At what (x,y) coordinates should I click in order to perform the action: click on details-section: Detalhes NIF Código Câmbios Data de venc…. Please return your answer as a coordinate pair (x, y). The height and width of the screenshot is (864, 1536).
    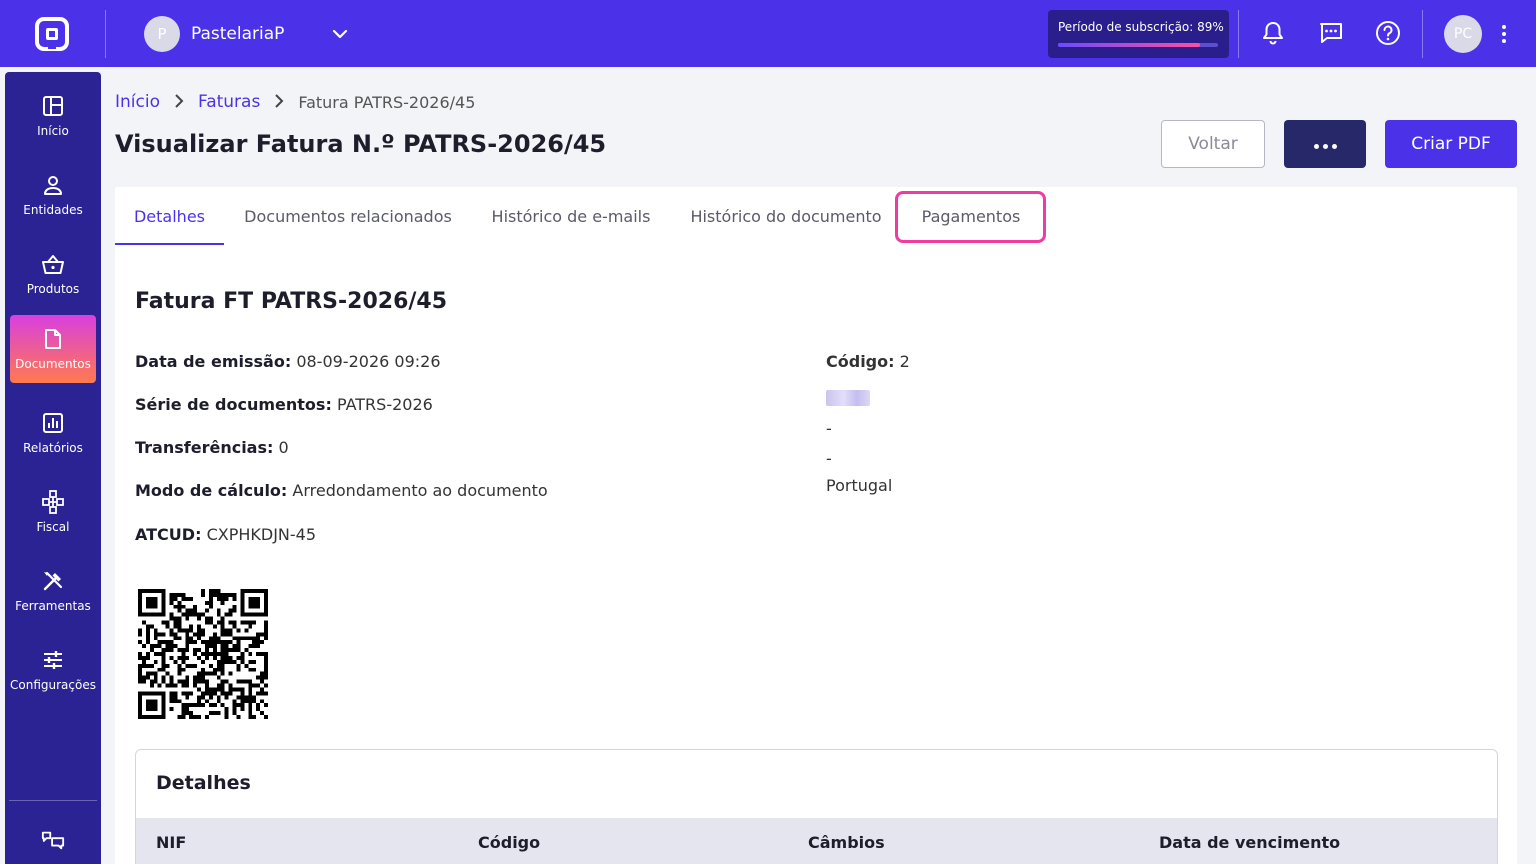
    Looking at the image, I should click on (816, 806).